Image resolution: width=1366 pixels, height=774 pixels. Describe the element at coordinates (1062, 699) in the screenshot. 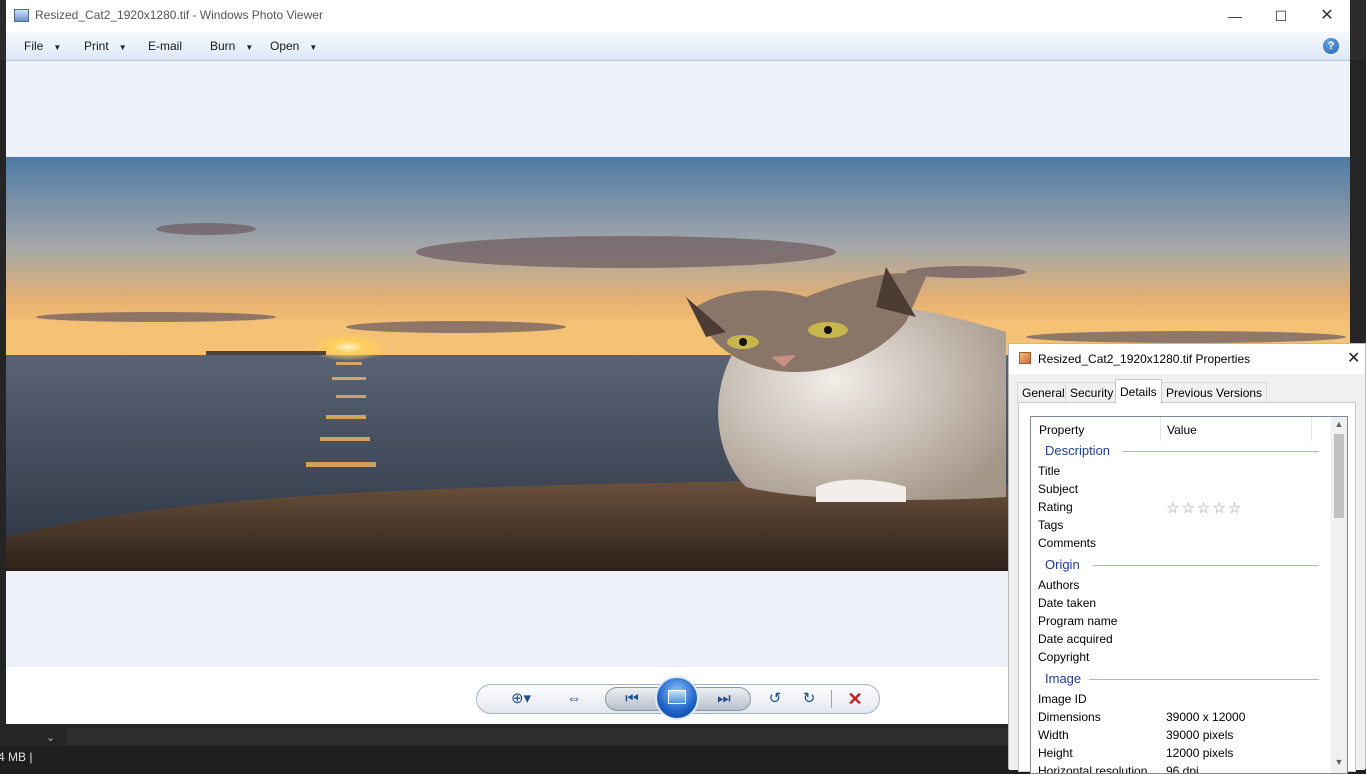

I see `row-image-id: Image ID` at that location.